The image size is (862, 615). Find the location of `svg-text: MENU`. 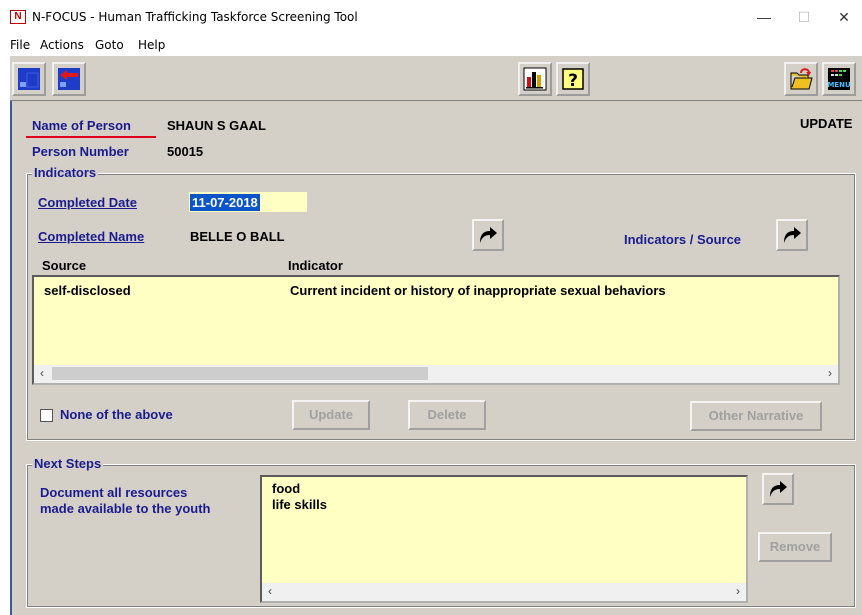

svg-text: MENU is located at coordinates (839, 85).